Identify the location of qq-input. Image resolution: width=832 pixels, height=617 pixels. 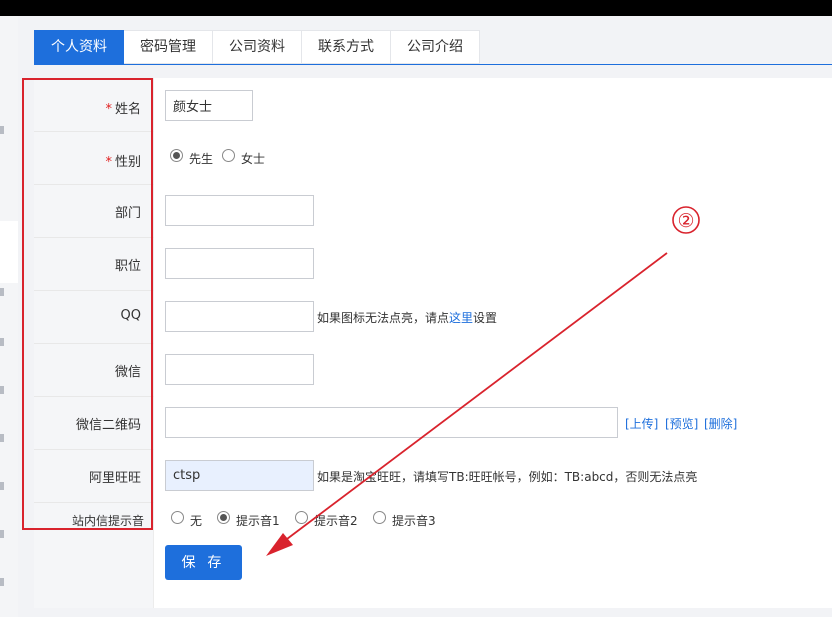
(239, 316).